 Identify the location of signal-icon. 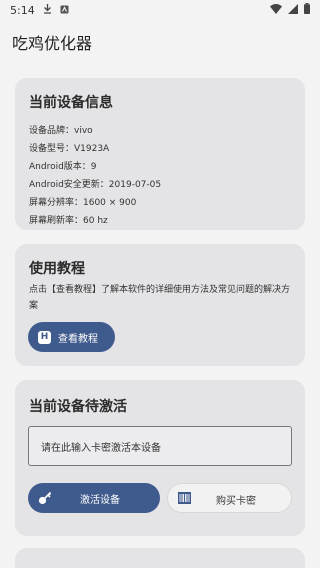
(293, 10).